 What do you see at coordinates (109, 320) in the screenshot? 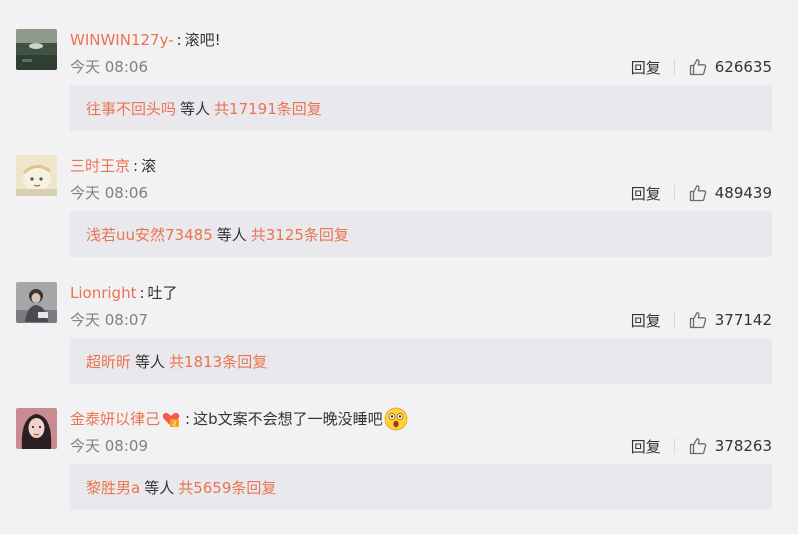
I see `comment-time: 今天 08:07` at bounding box center [109, 320].